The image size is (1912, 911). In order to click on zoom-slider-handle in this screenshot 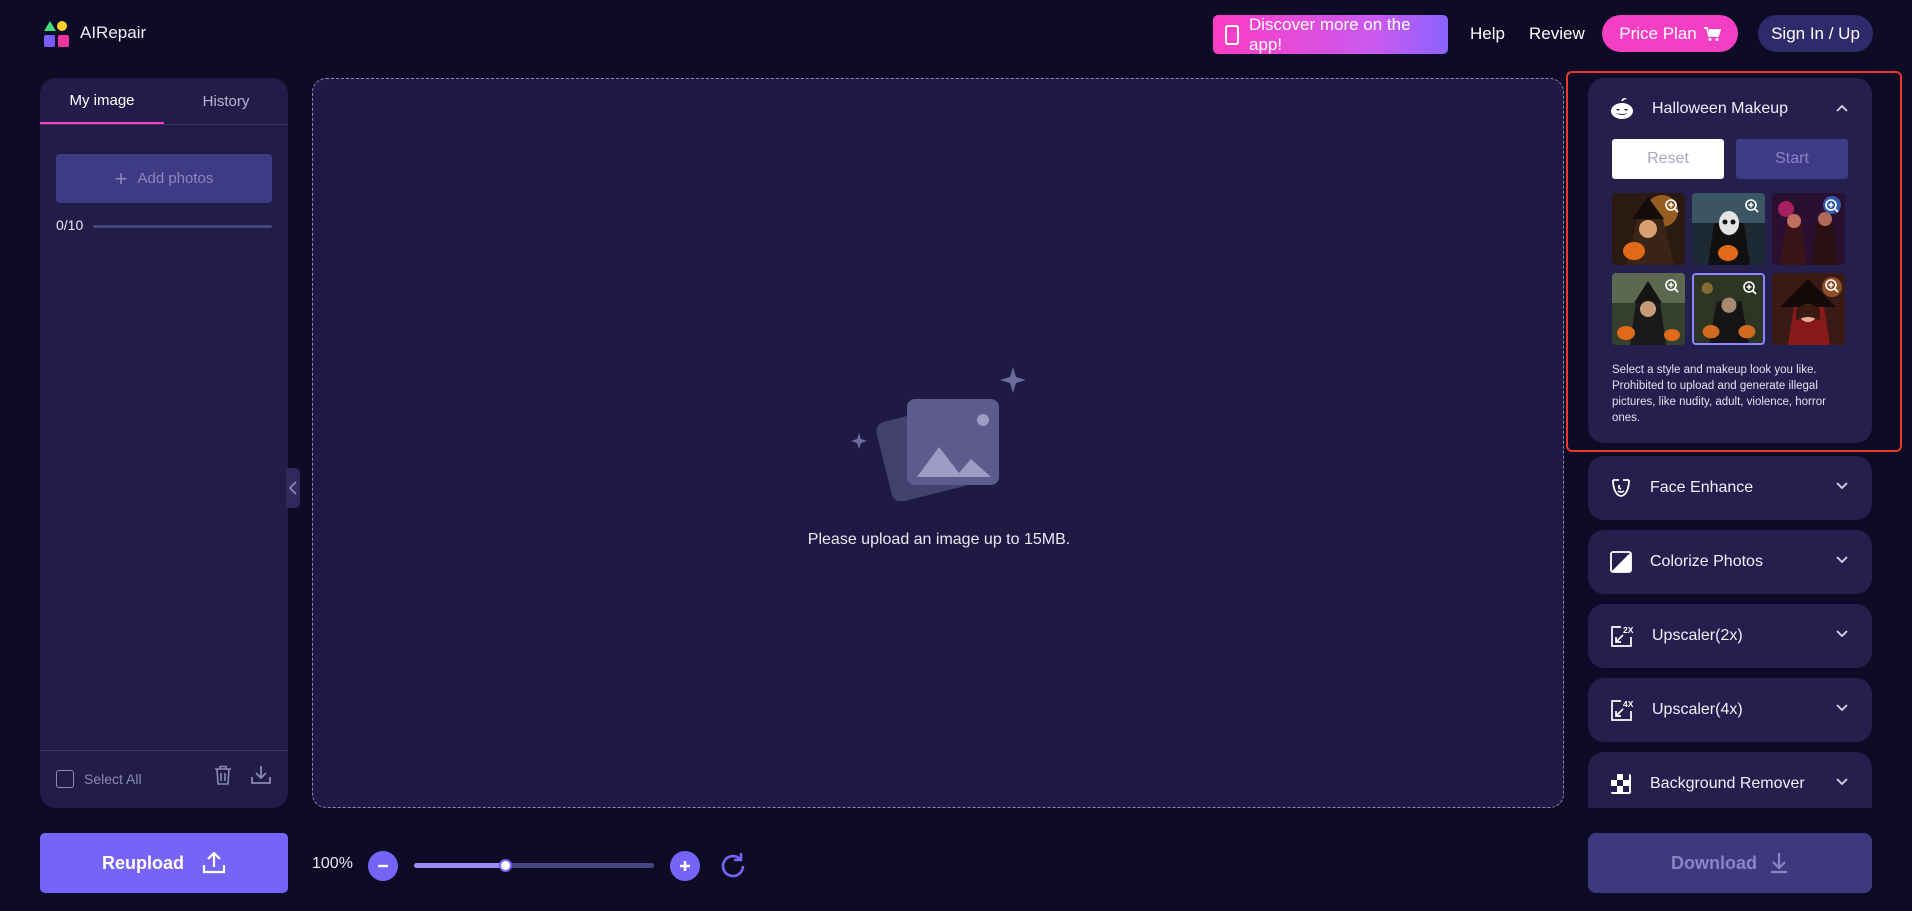, I will do `click(506, 865)`.